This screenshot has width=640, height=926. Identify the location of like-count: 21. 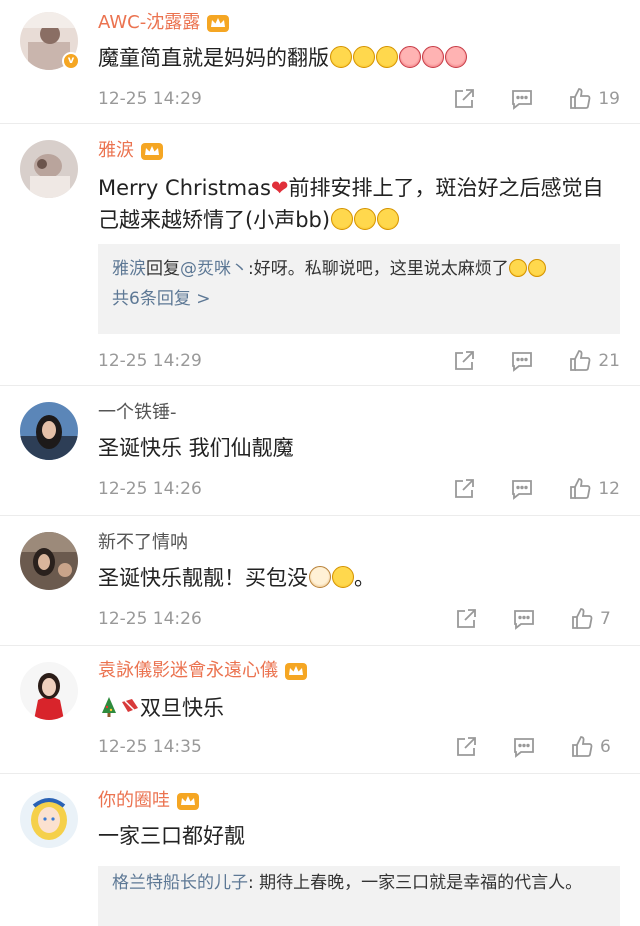
(609, 361).